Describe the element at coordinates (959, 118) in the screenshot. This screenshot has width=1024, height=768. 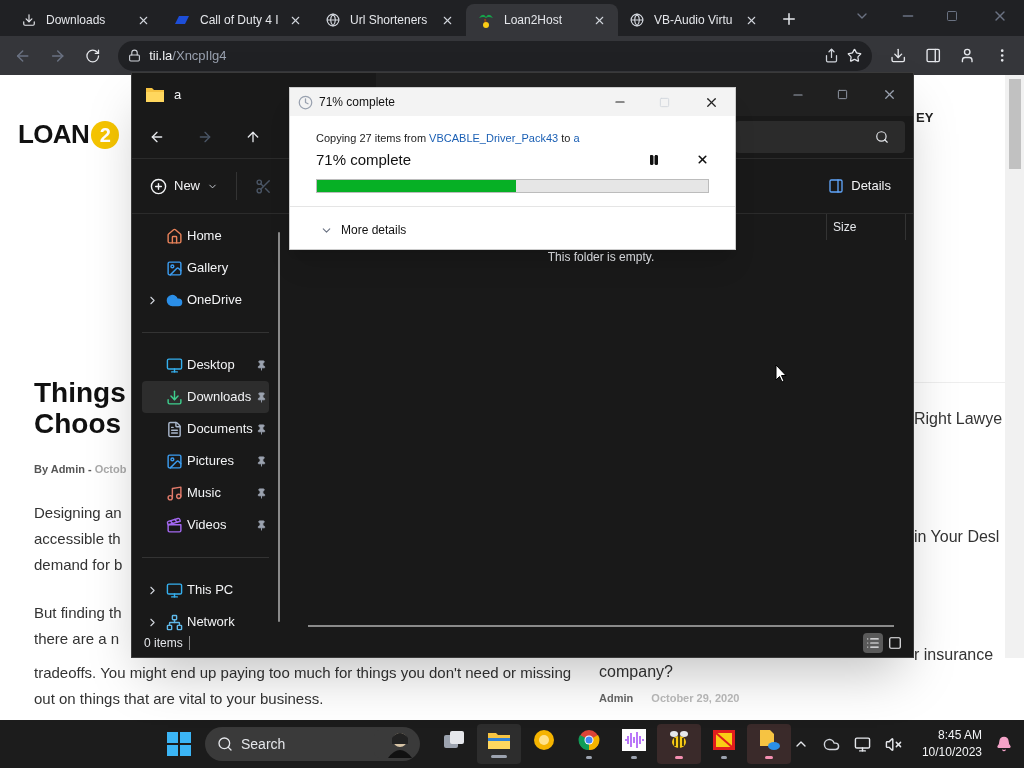
I see `nav-link: EY` at that location.